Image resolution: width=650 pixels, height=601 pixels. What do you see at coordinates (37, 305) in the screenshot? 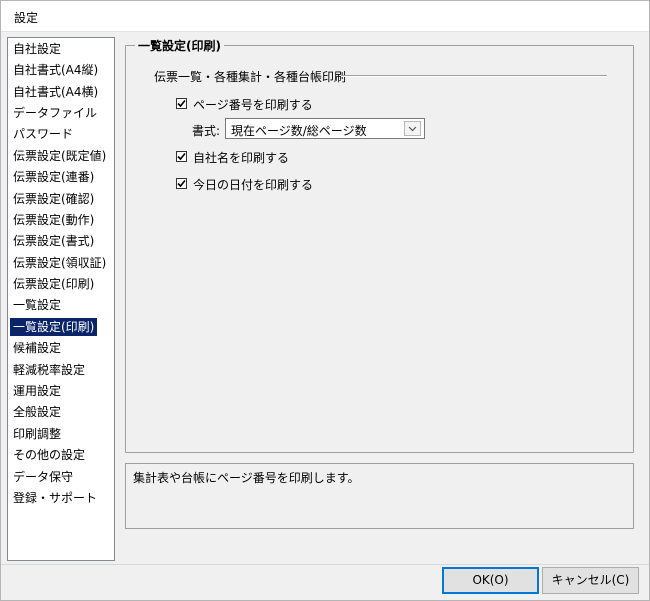
I see `sidebar-item: 一覧設定` at bounding box center [37, 305].